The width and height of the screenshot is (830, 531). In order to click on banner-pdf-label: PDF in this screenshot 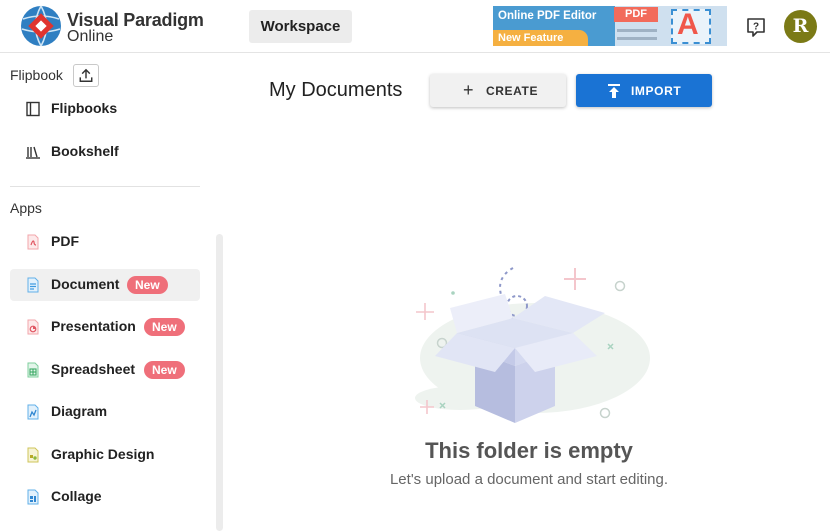, I will do `click(636, 14)`.